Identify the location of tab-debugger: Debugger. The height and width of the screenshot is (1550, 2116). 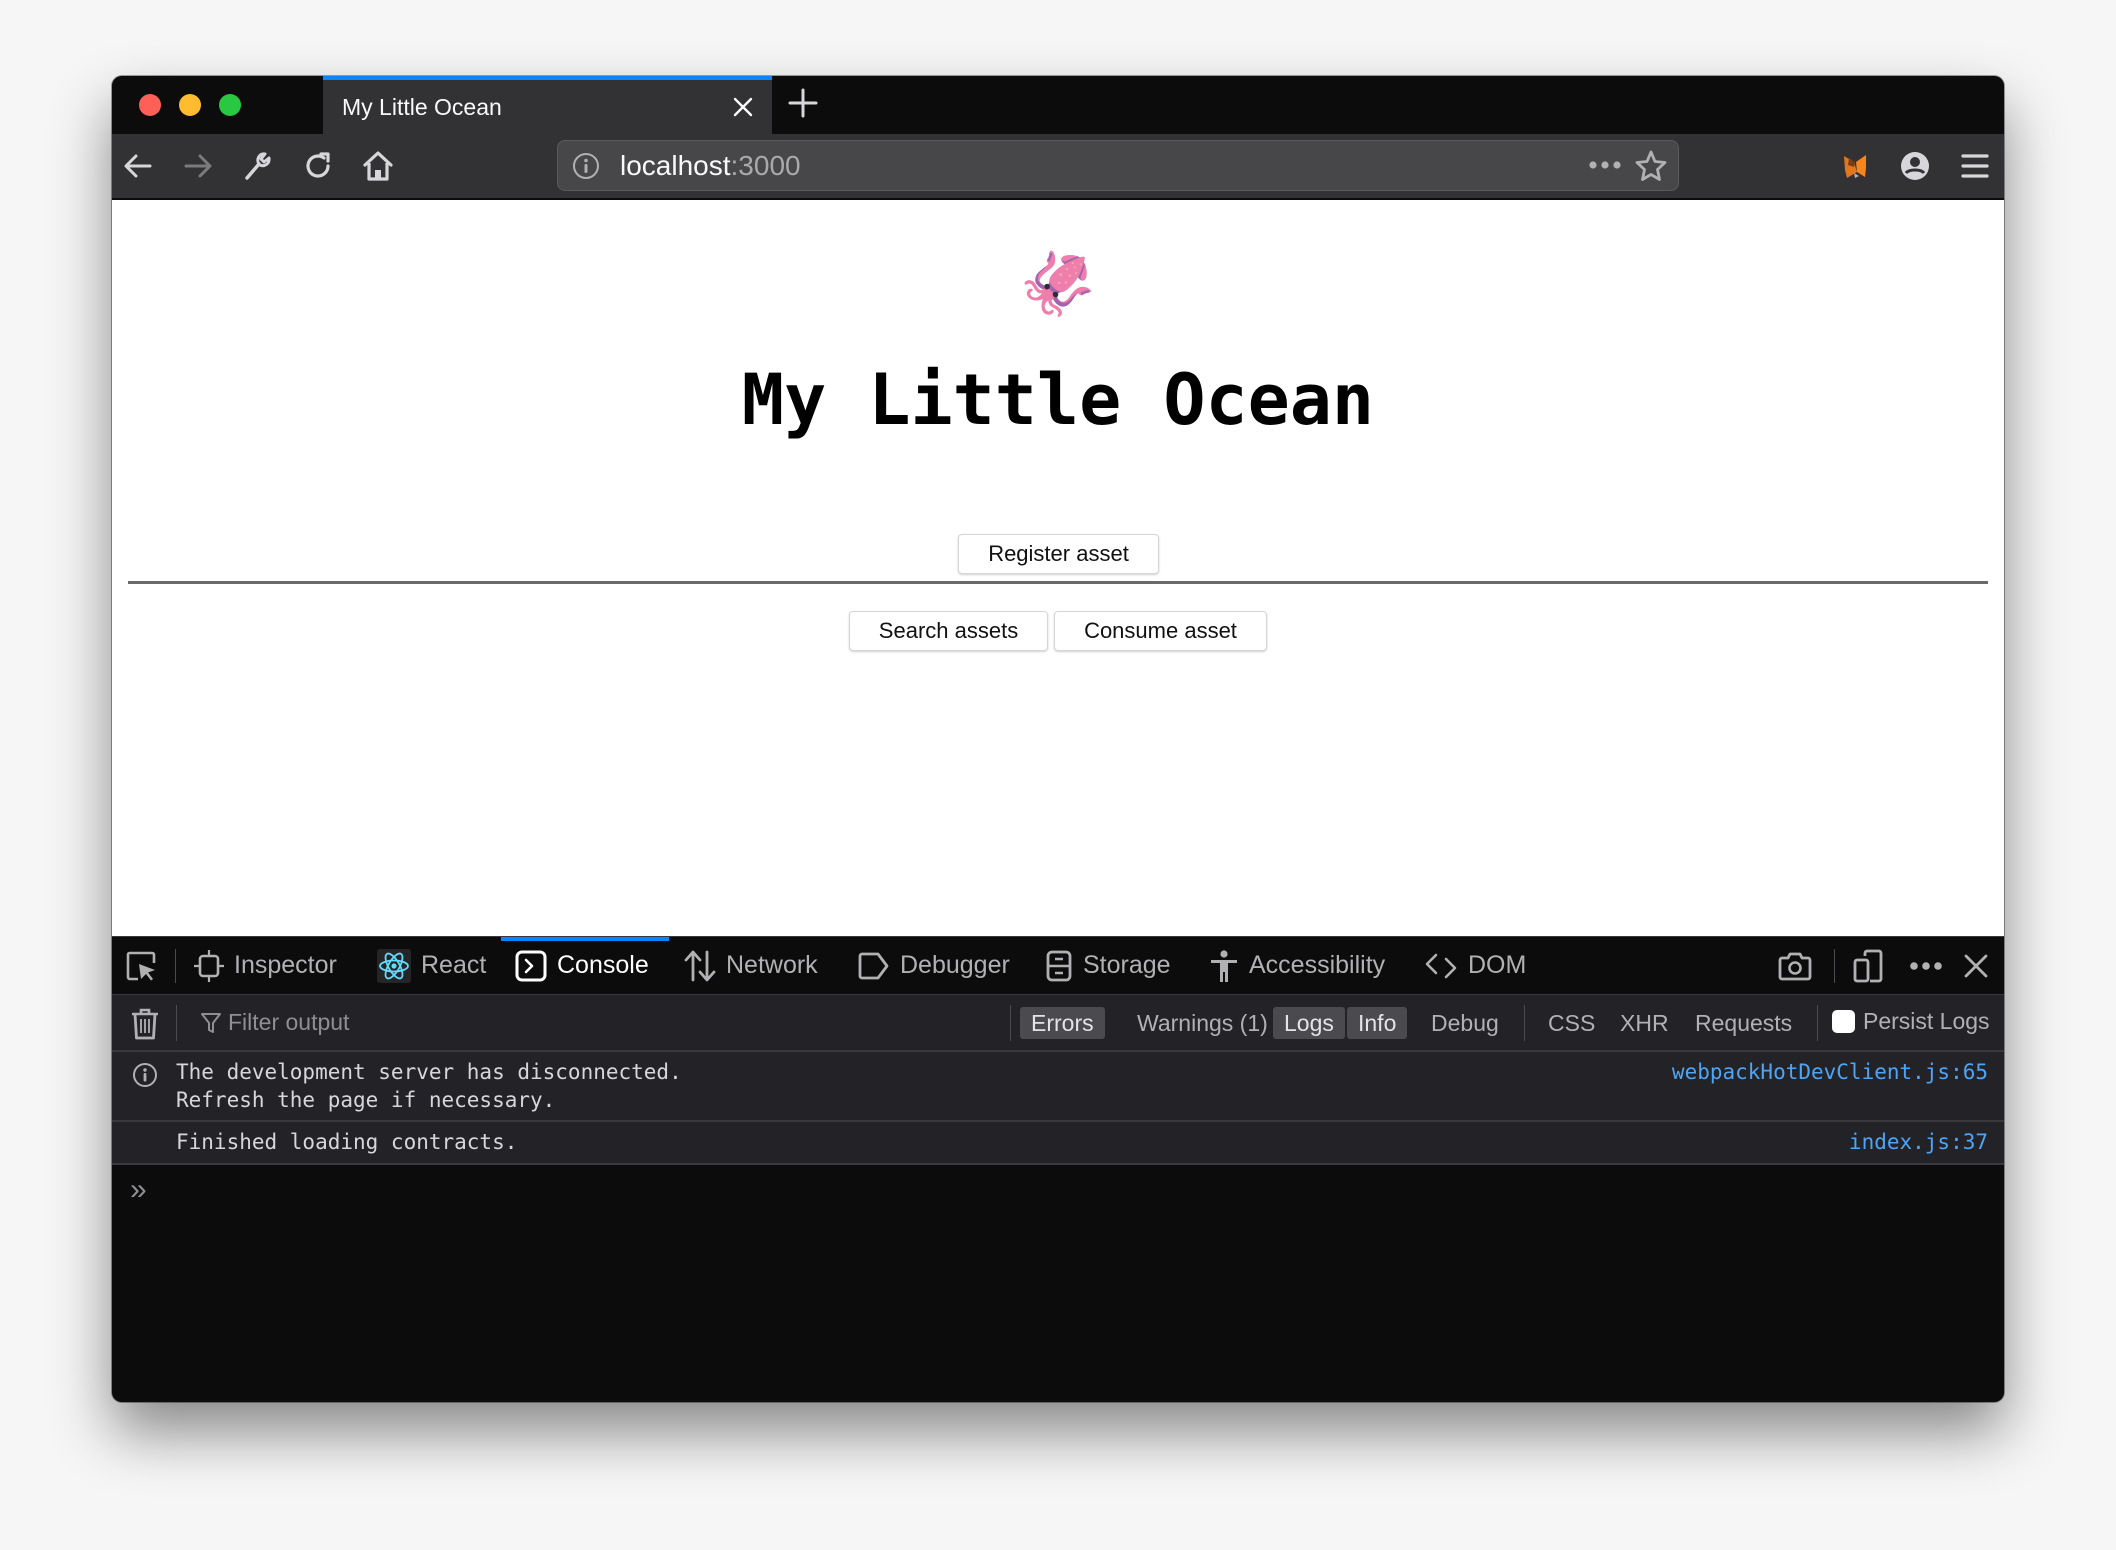
(933, 965).